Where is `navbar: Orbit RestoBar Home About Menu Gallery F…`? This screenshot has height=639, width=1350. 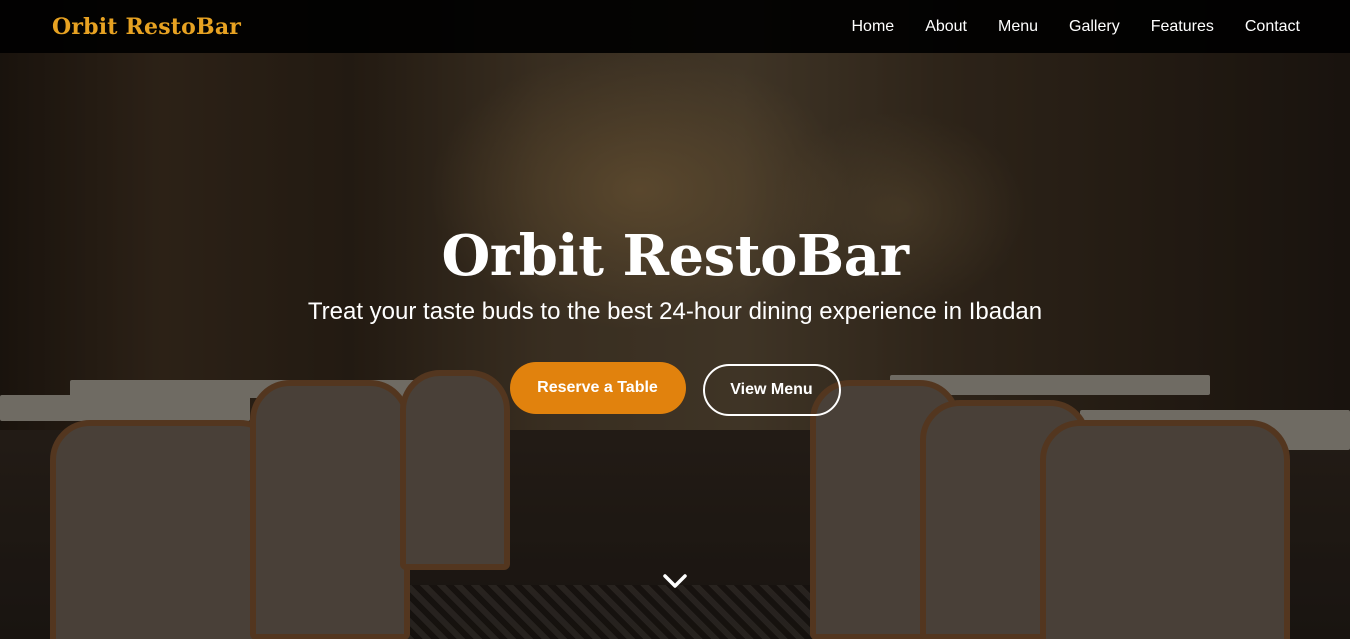 navbar: Orbit RestoBar Home About Menu Gallery F… is located at coordinates (675, 26).